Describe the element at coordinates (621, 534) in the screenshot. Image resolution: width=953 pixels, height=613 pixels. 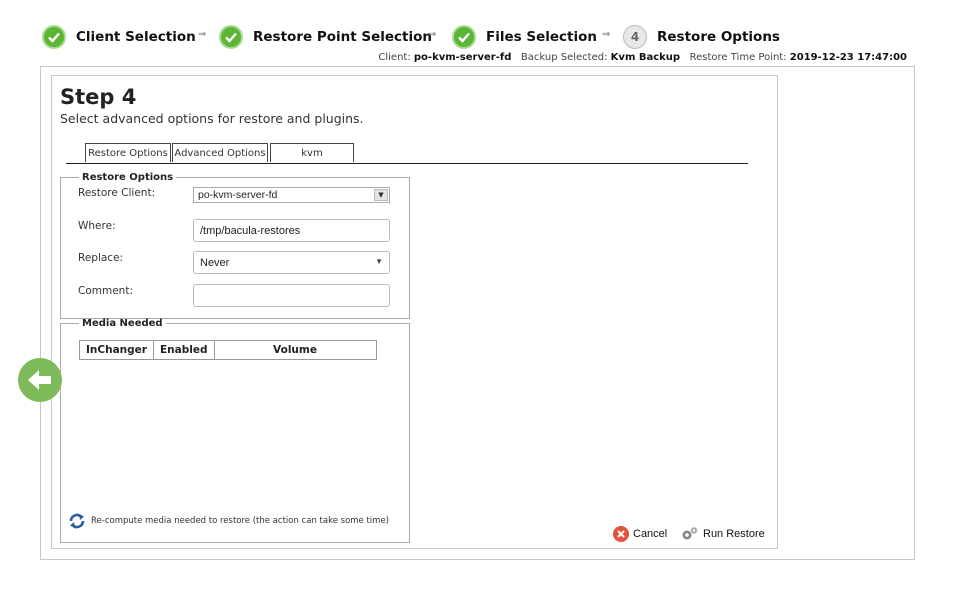
I see `cancel-icon` at that location.